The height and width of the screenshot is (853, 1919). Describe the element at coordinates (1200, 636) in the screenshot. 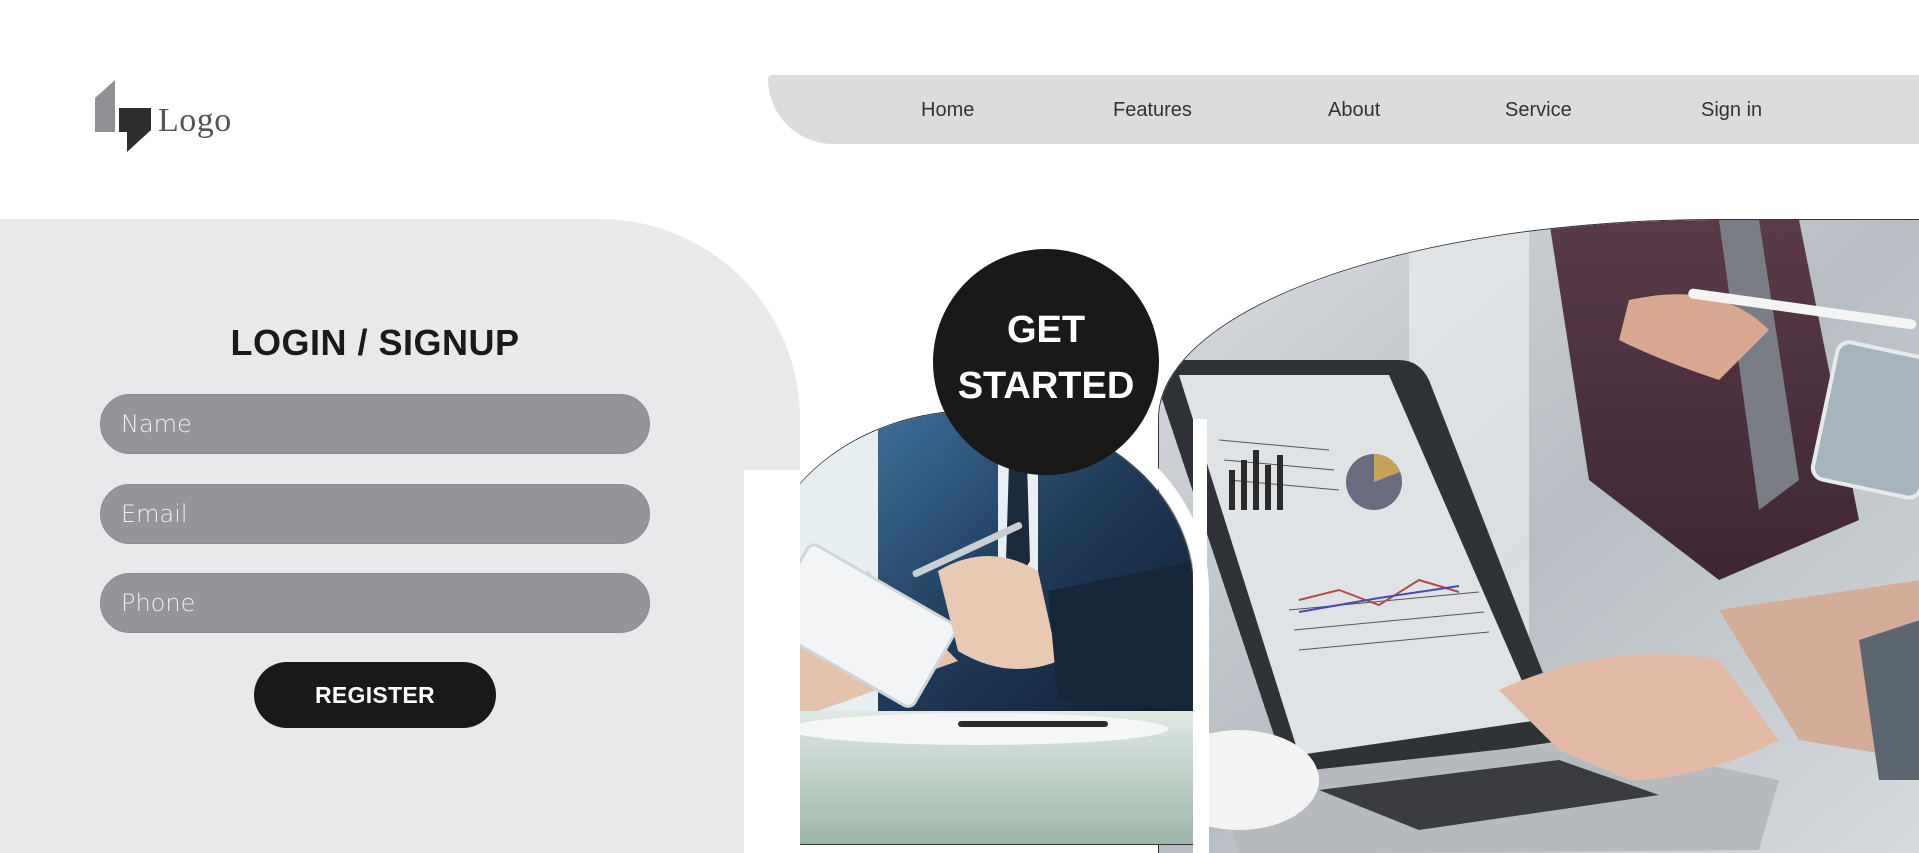

I see `image-divider` at that location.